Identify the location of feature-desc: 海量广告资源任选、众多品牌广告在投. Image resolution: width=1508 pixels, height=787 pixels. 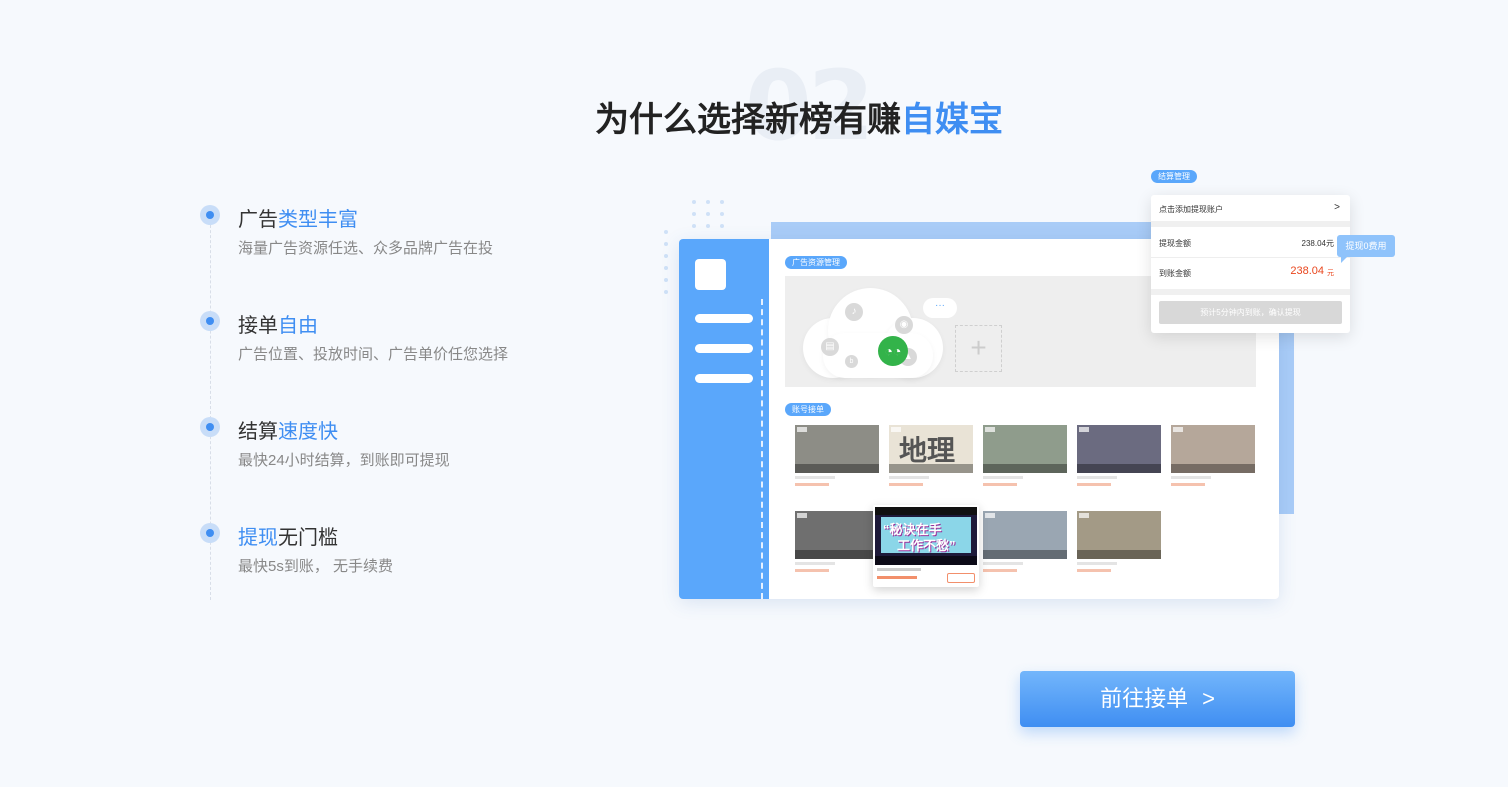
(366, 248).